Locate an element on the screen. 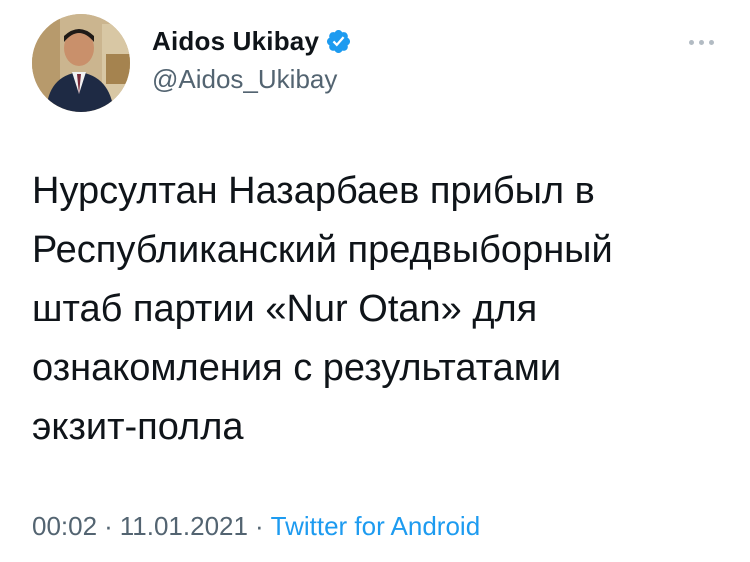 The height and width of the screenshot is (562, 750). verified-badge-icon is located at coordinates (338, 41).